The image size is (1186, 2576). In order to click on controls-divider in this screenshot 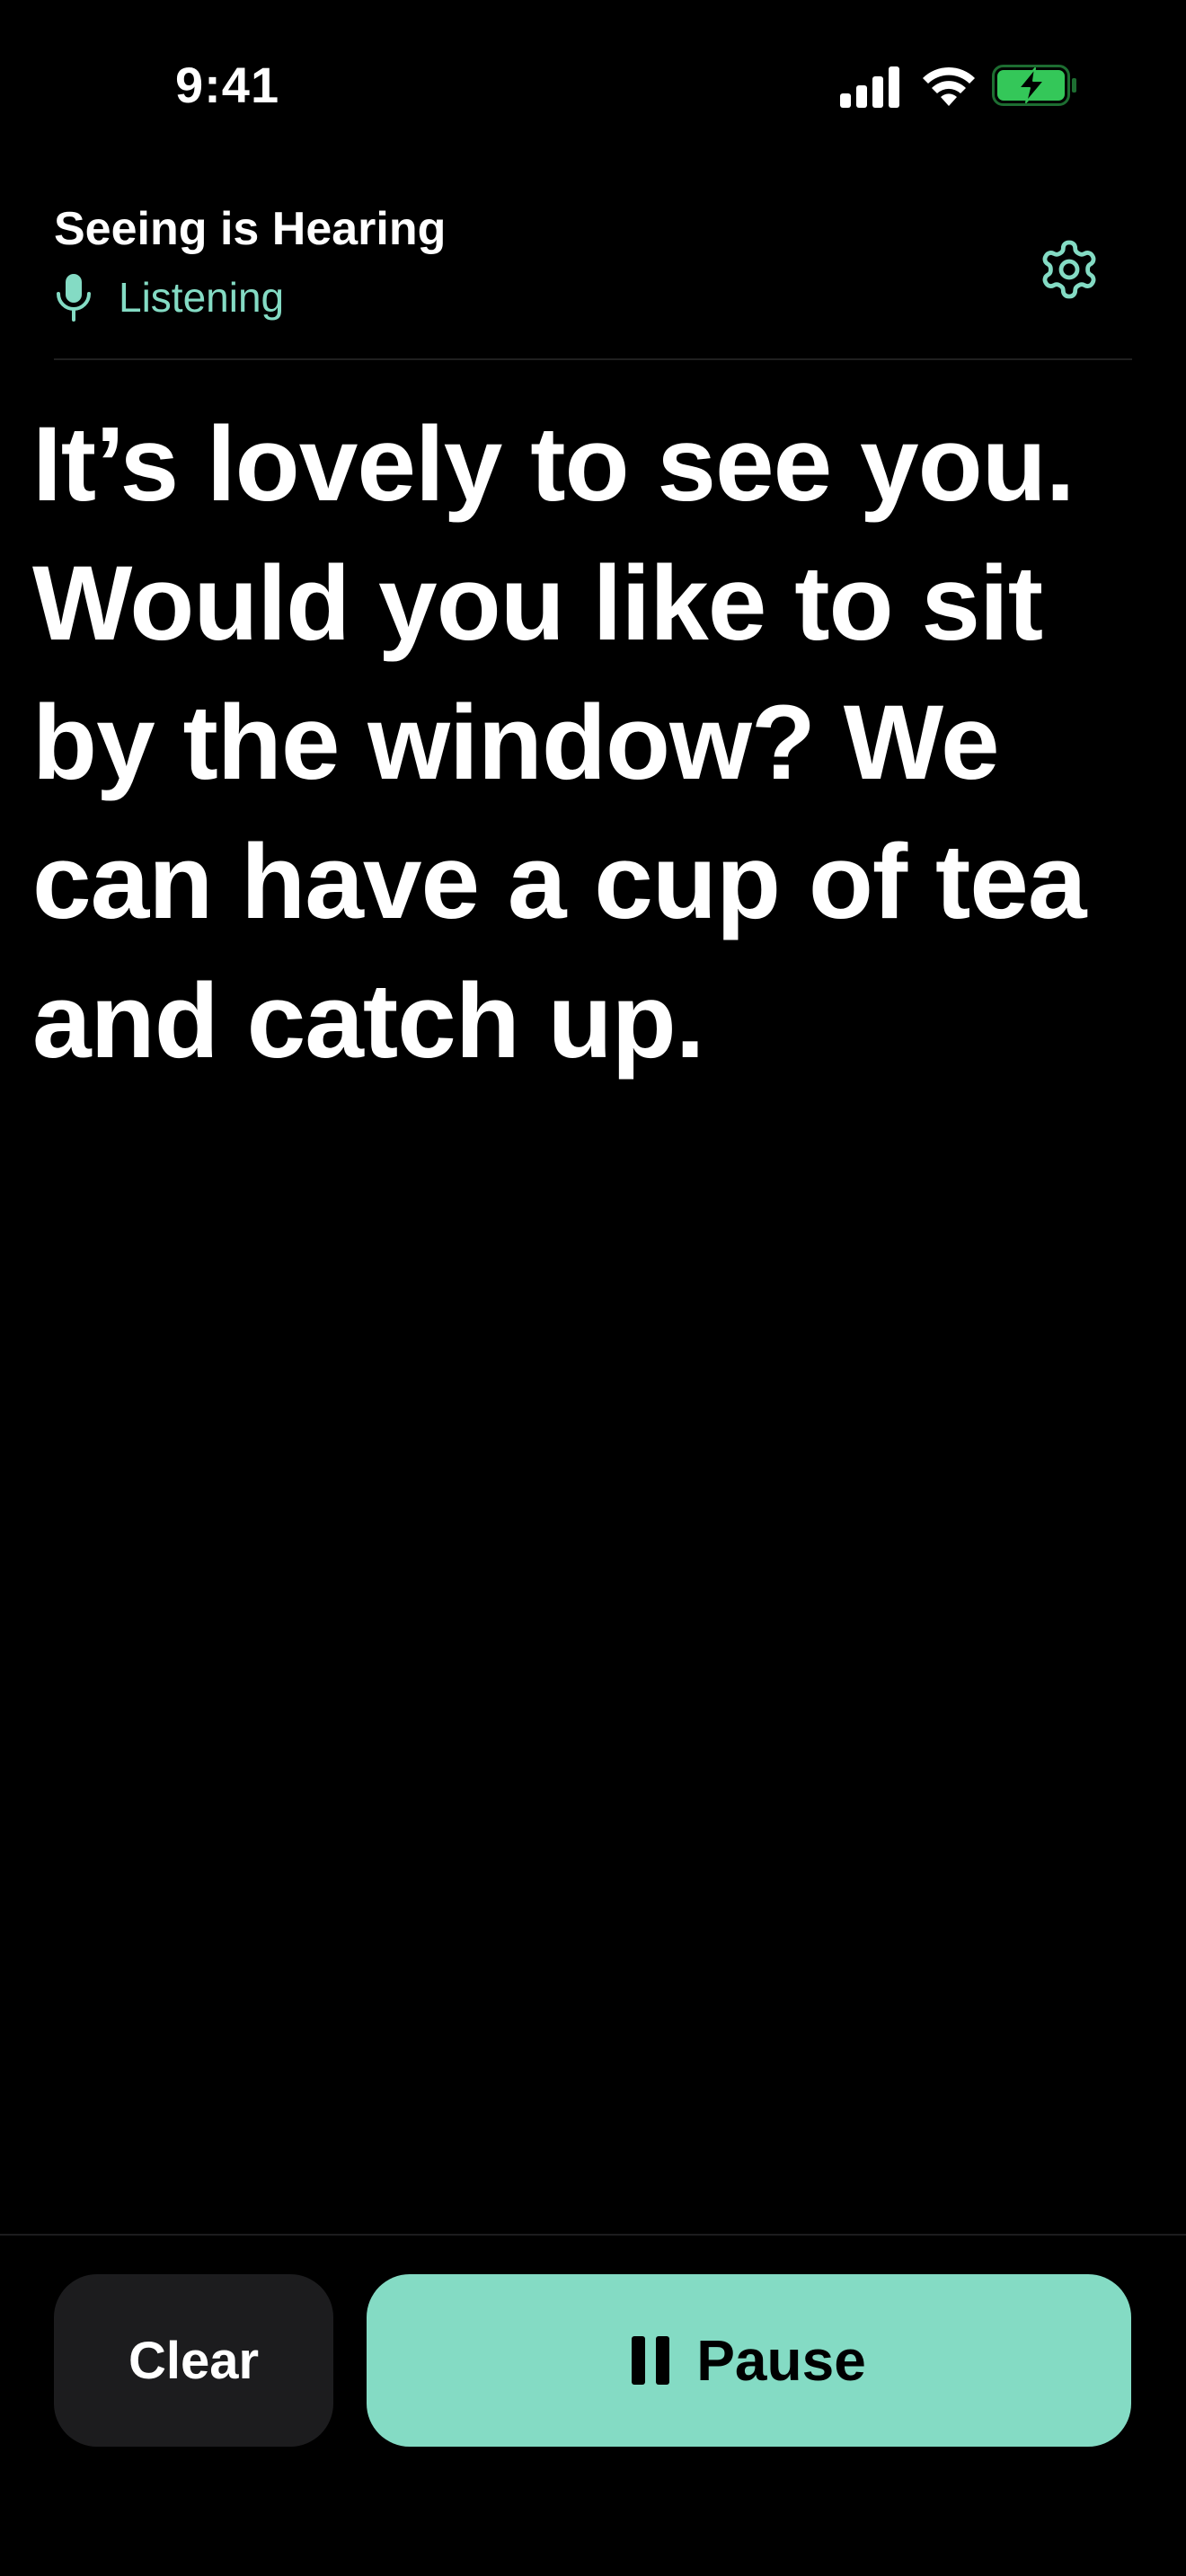, I will do `click(593, 2235)`.